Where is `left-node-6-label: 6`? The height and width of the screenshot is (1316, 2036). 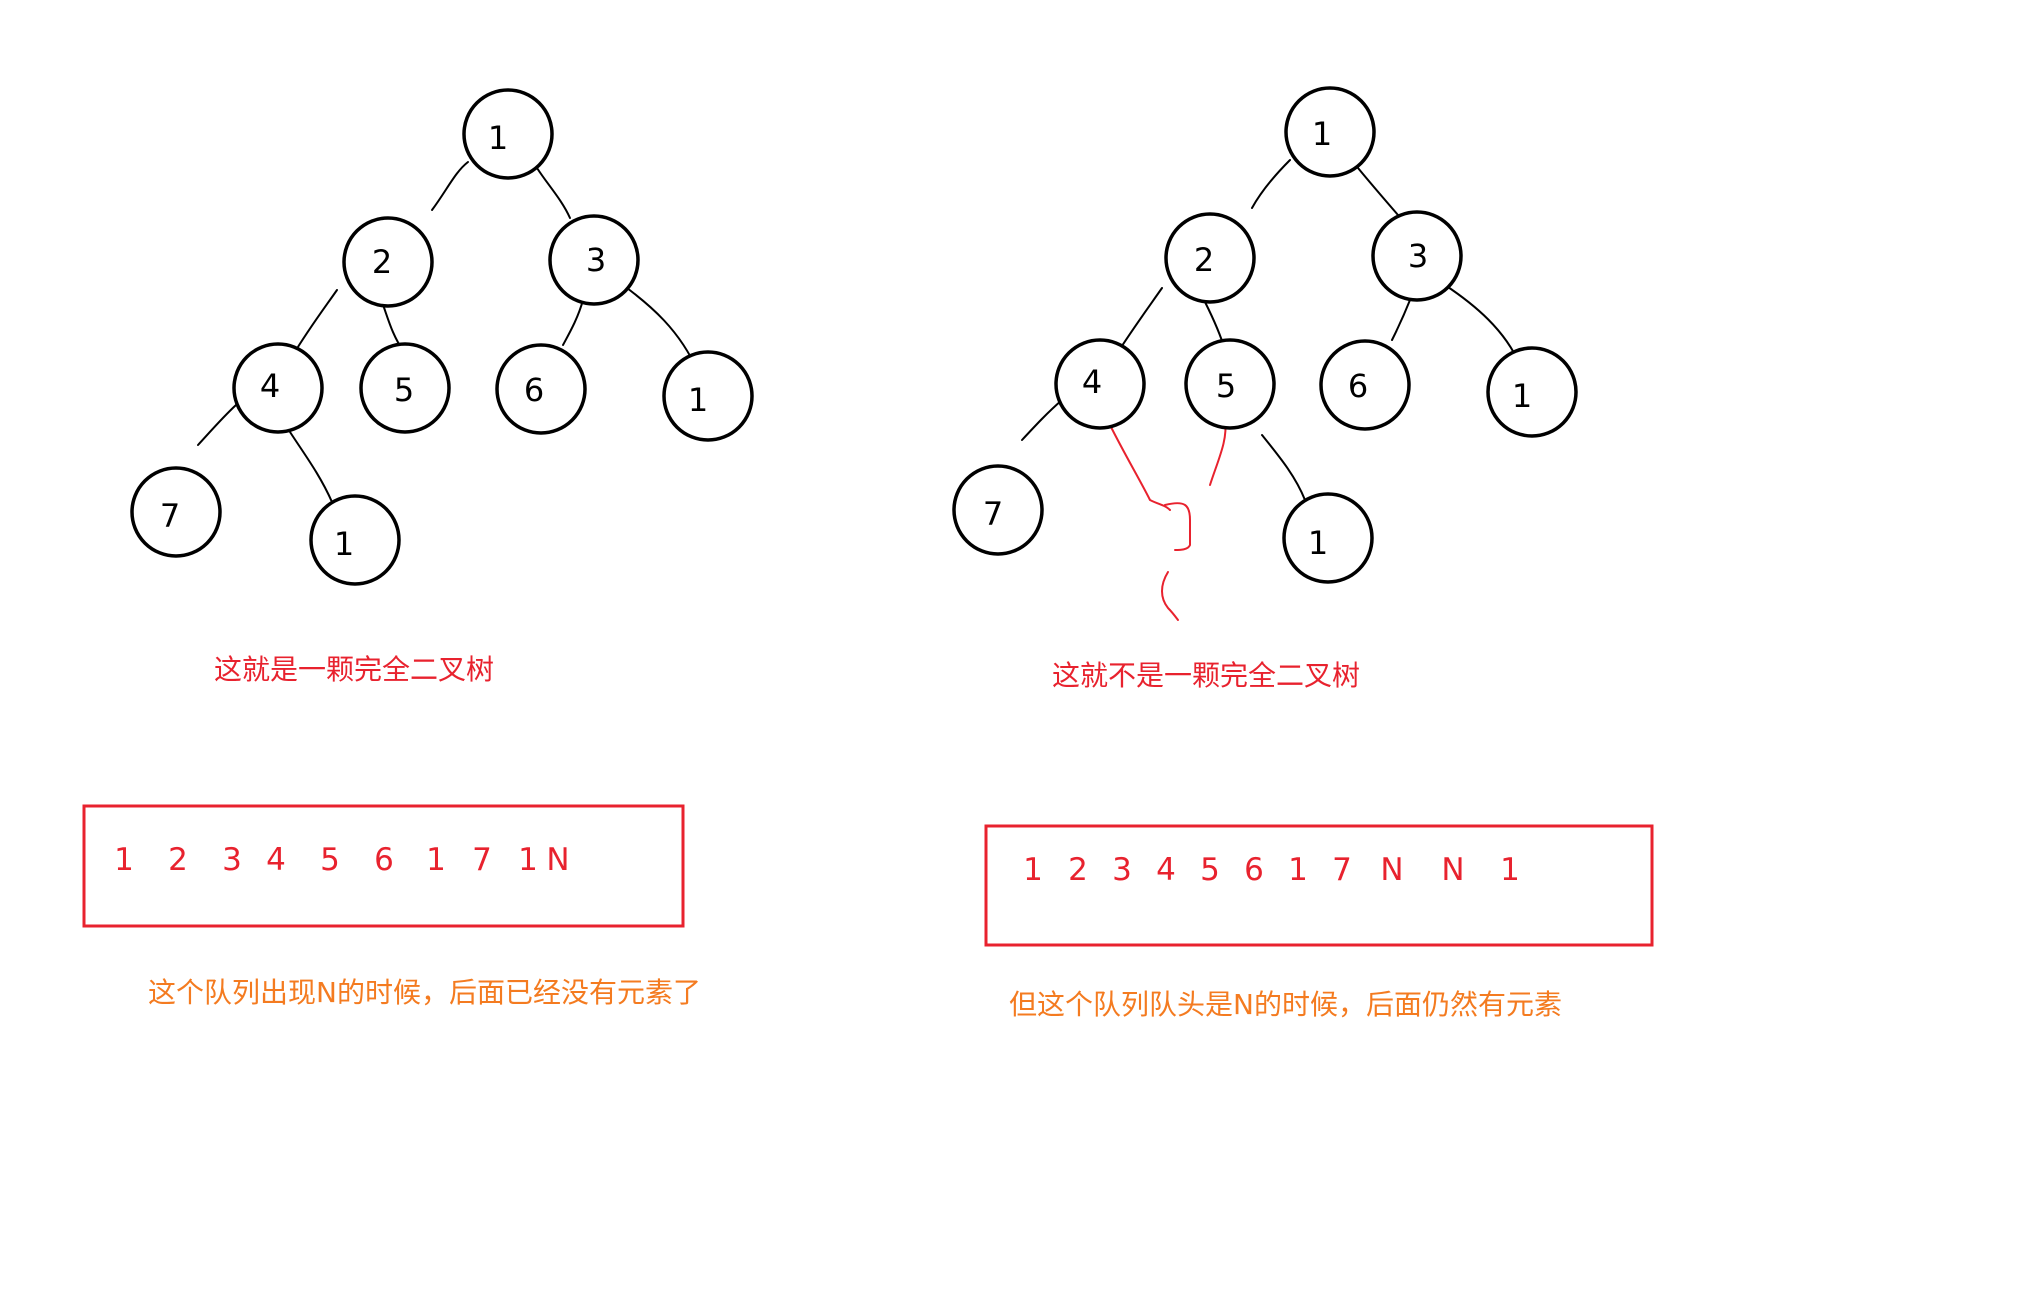 left-node-6-label: 6 is located at coordinates (534, 390).